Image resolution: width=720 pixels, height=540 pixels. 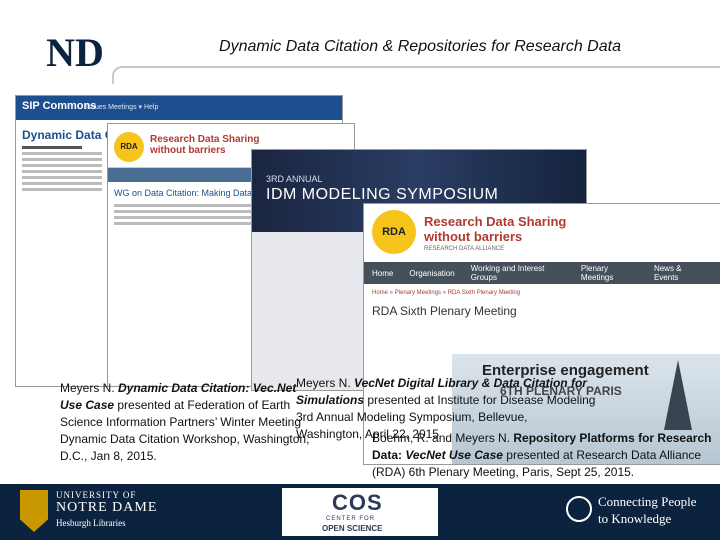 What do you see at coordinates (495, 221) in the screenshot?
I see `rda-large-title-line1: Research Data Sharing` at bounding box center [495, 221].